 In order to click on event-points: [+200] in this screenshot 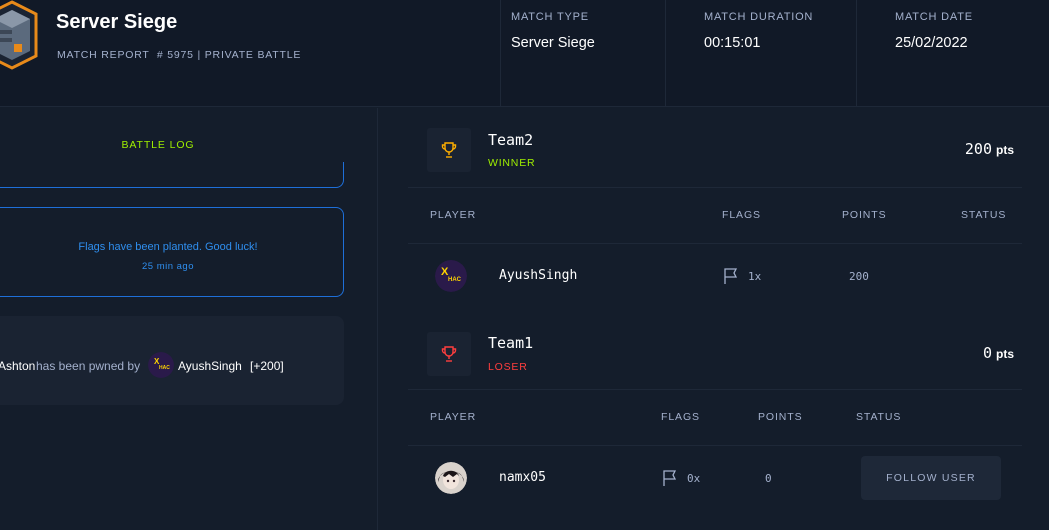, I will do `click(267, 366)`.